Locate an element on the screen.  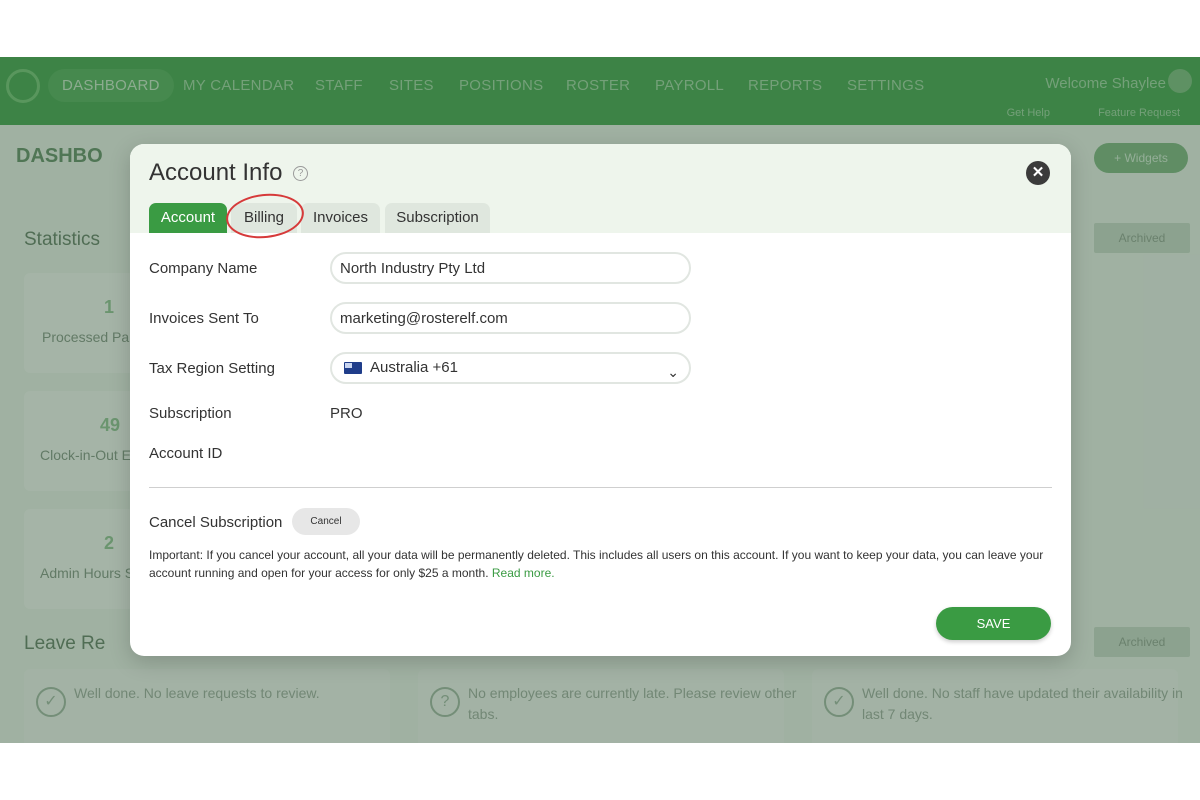
tax-region-select: Australia +61 ⌄ is located at coordinates (510, 368).